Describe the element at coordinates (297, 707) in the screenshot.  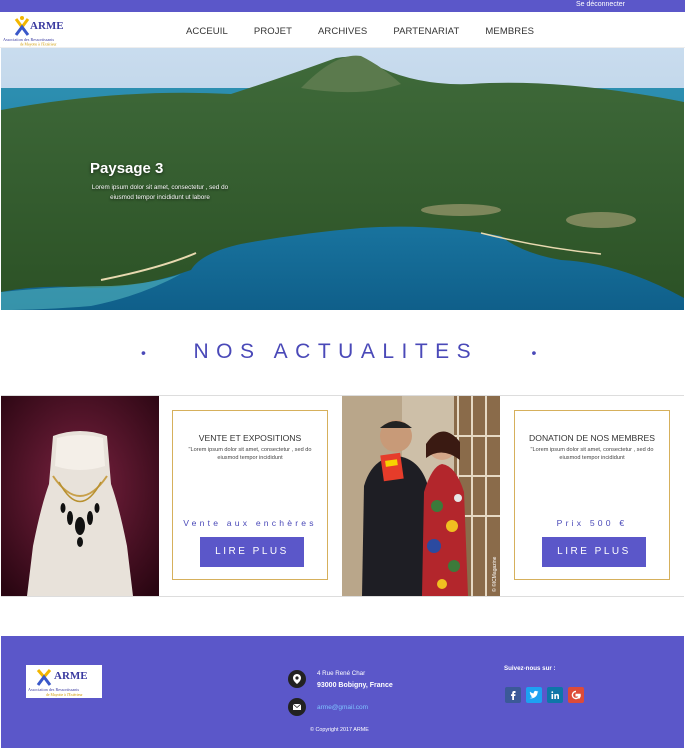
I see `envelope-icon` at that location.